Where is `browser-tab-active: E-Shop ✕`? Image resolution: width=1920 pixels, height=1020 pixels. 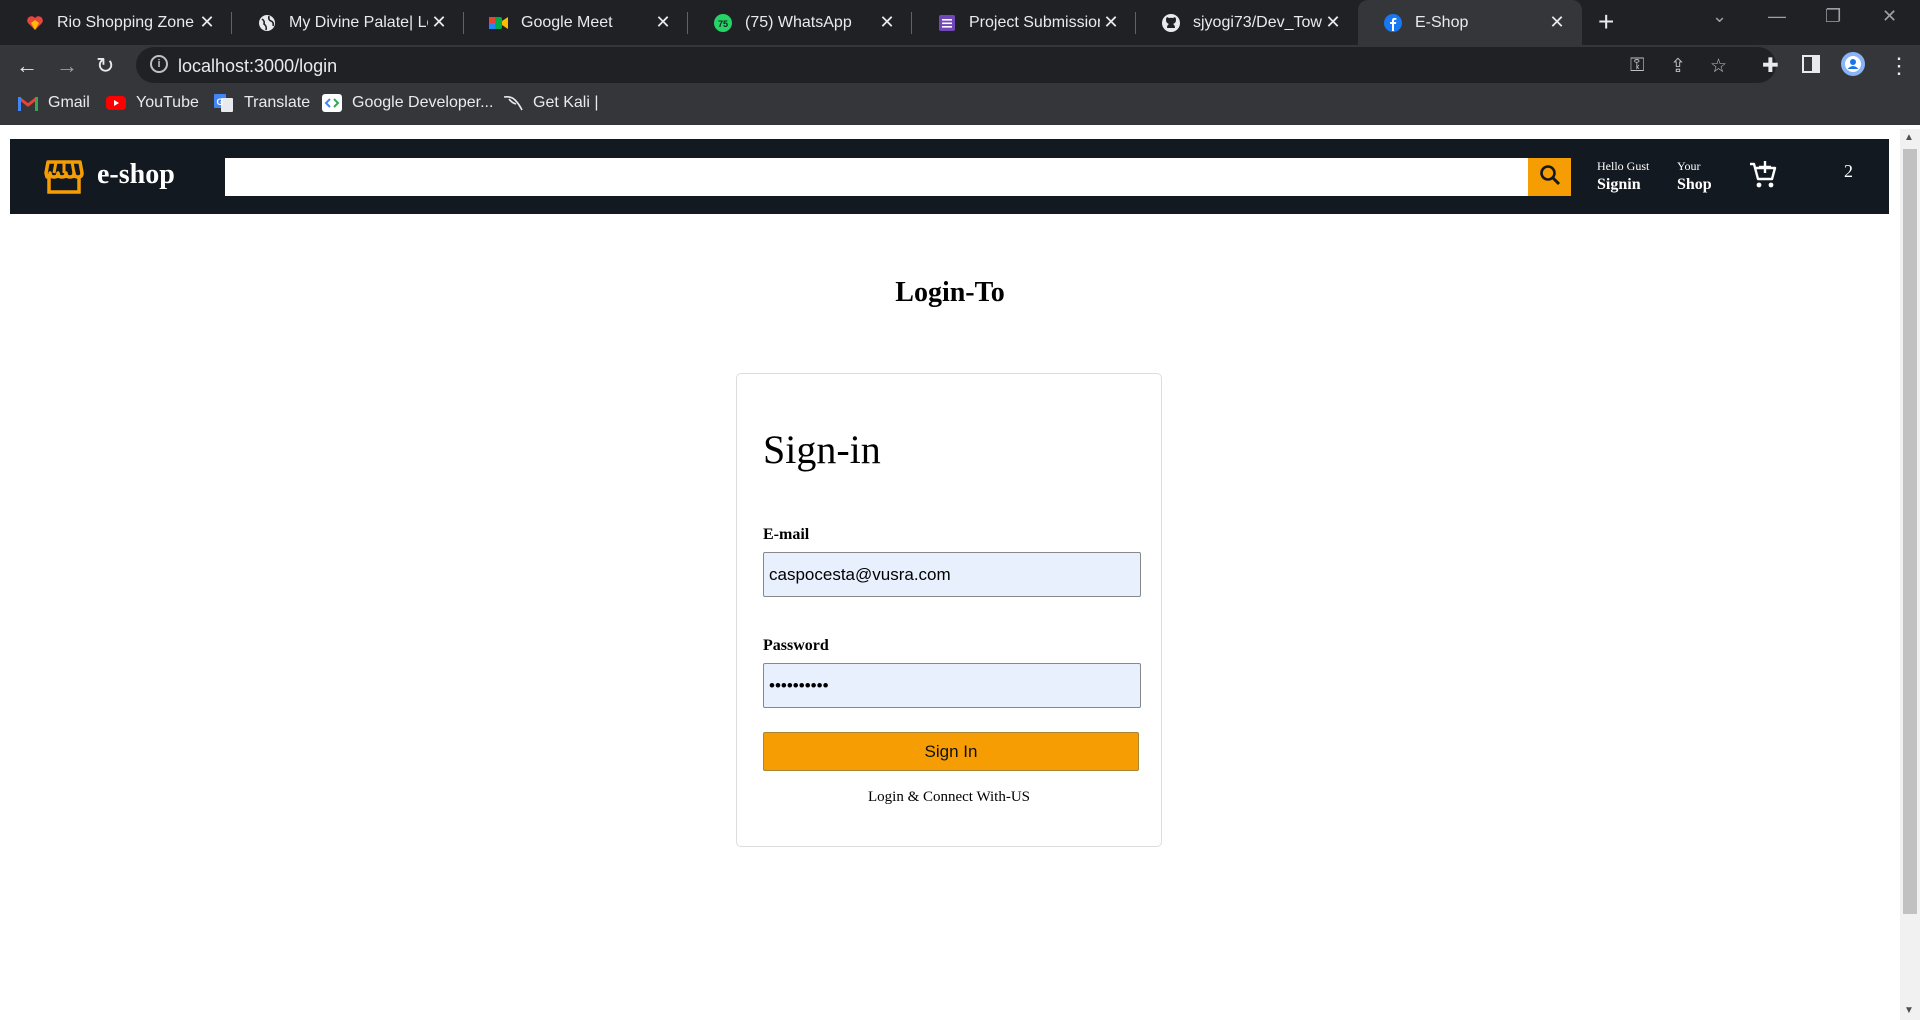
browser-tab-active: E-Shop ✕ is located at coordinates (1470, 22).